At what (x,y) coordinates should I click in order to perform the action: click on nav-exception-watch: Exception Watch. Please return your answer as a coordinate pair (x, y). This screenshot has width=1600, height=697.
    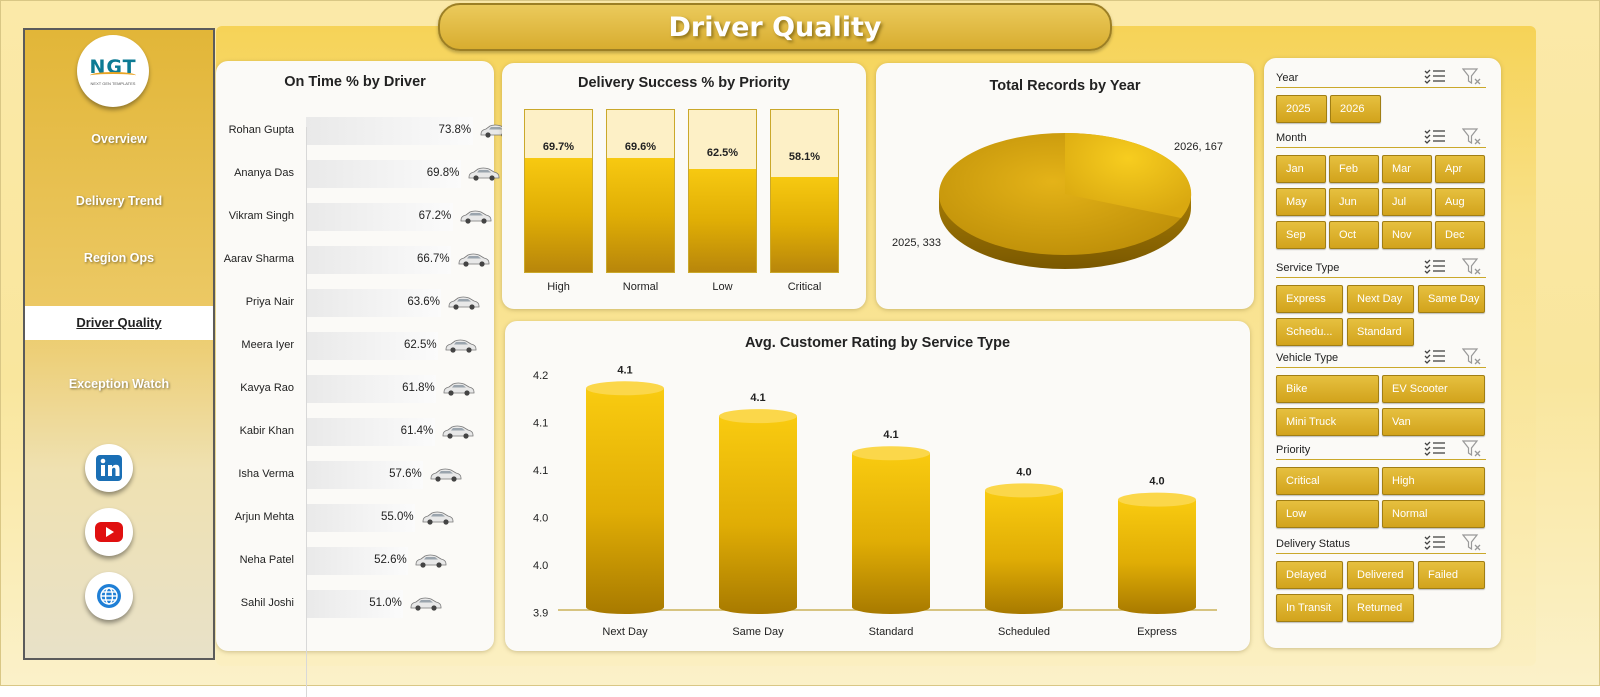
    Looking at the image, I should click on (119, 384).